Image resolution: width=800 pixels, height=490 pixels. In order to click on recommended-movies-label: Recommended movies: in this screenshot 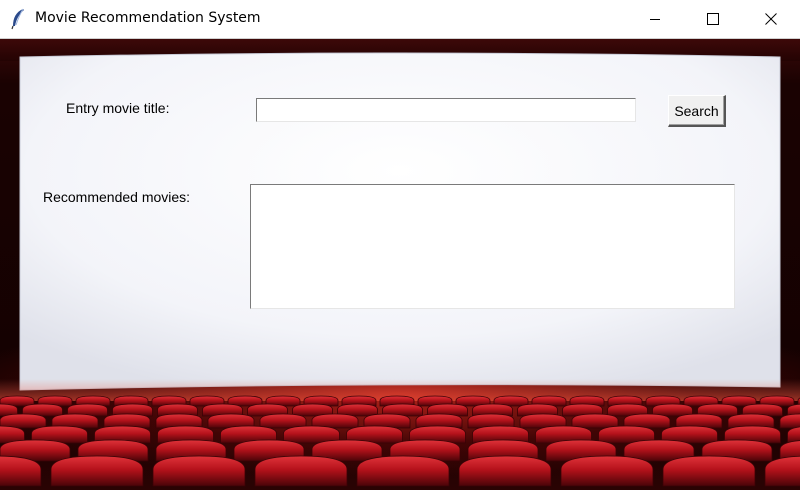, I will do `click(117, 197)`.